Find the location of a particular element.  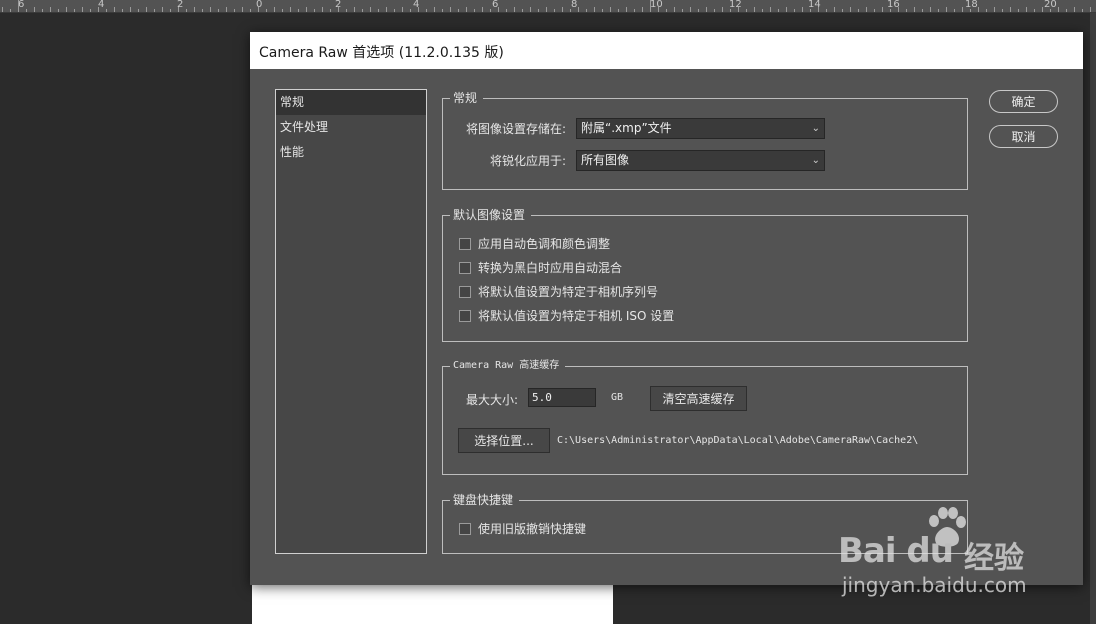

sharpen-value: 所有图像 is located at coordinates (605, 160).